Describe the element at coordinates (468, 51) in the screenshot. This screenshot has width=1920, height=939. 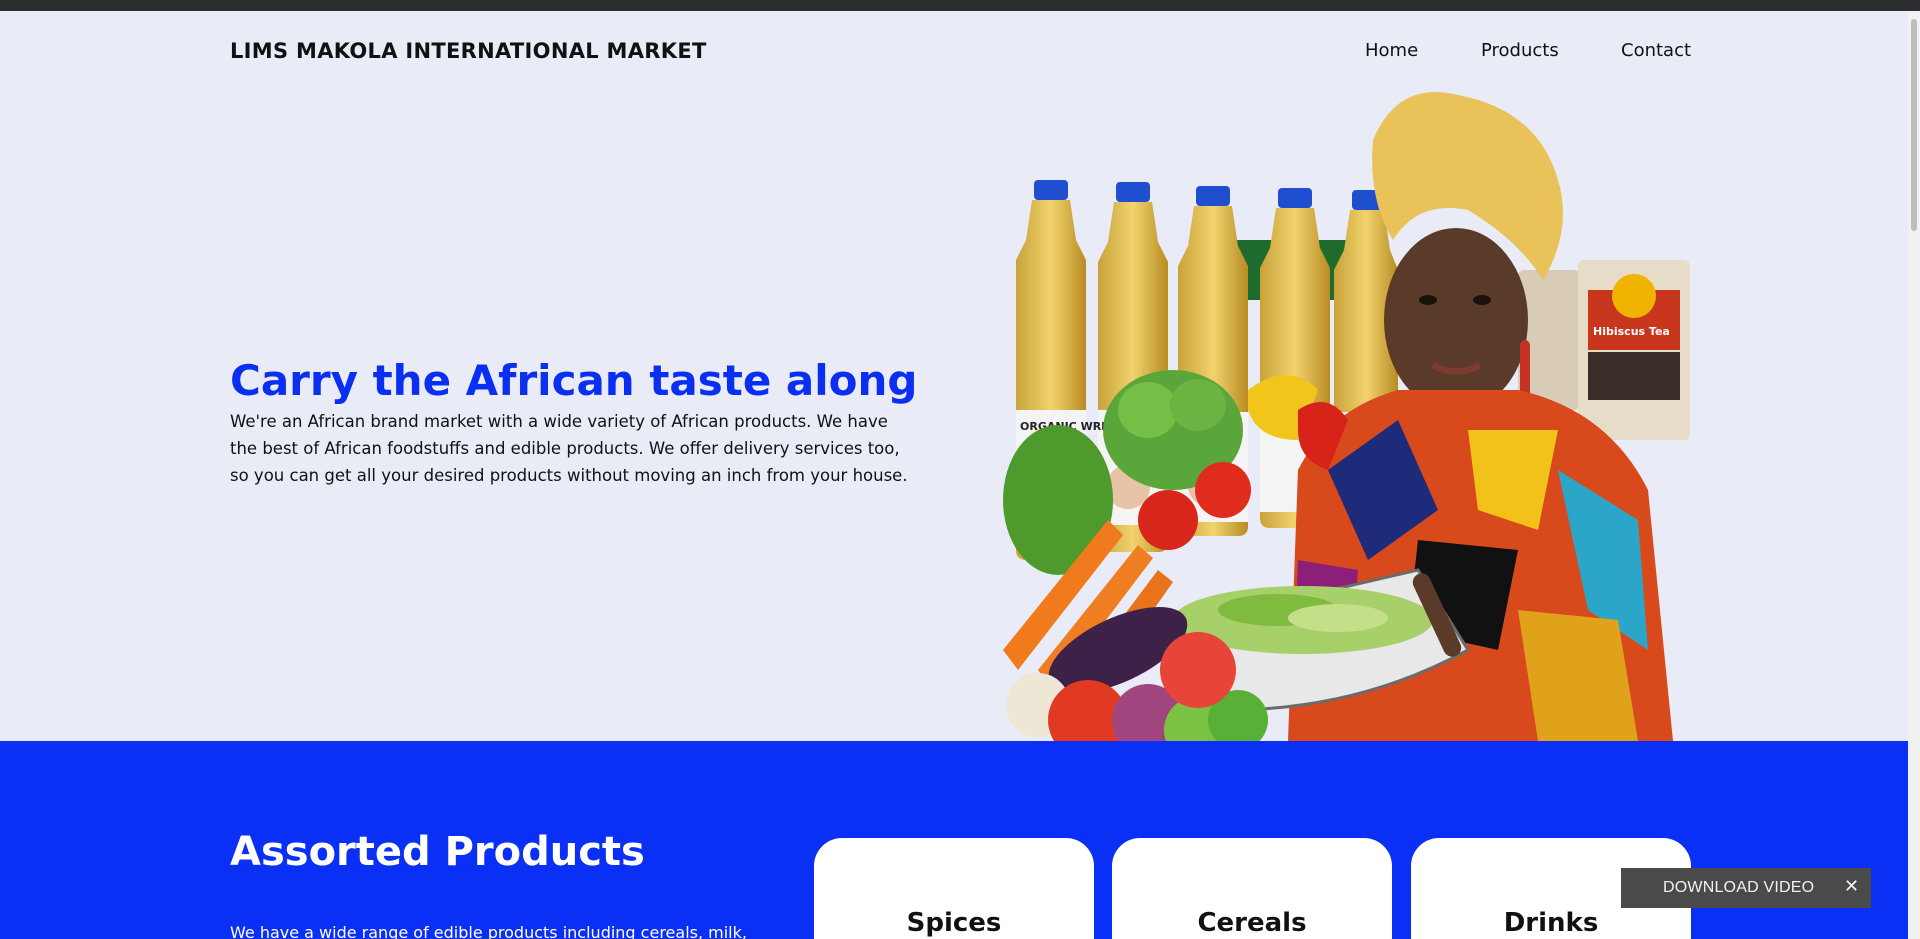
I see `brand-title: LIMS MAKOLA INTERNATIONAL MARKET` at that location.